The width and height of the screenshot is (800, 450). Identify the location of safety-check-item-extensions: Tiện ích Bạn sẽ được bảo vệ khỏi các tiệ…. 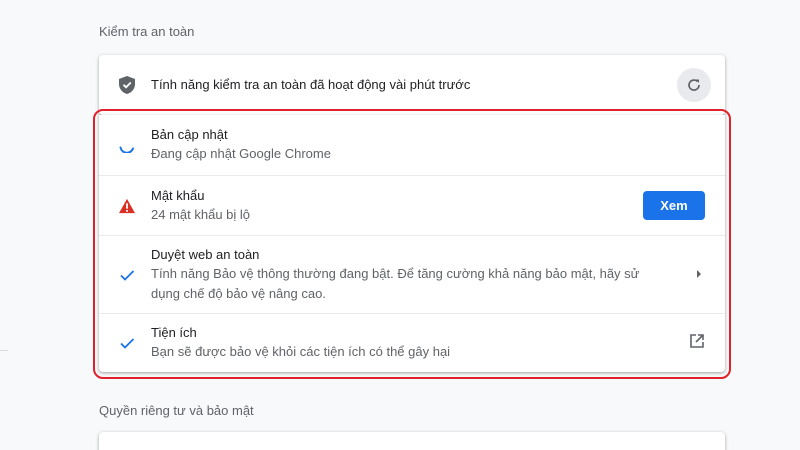
(412, 342).